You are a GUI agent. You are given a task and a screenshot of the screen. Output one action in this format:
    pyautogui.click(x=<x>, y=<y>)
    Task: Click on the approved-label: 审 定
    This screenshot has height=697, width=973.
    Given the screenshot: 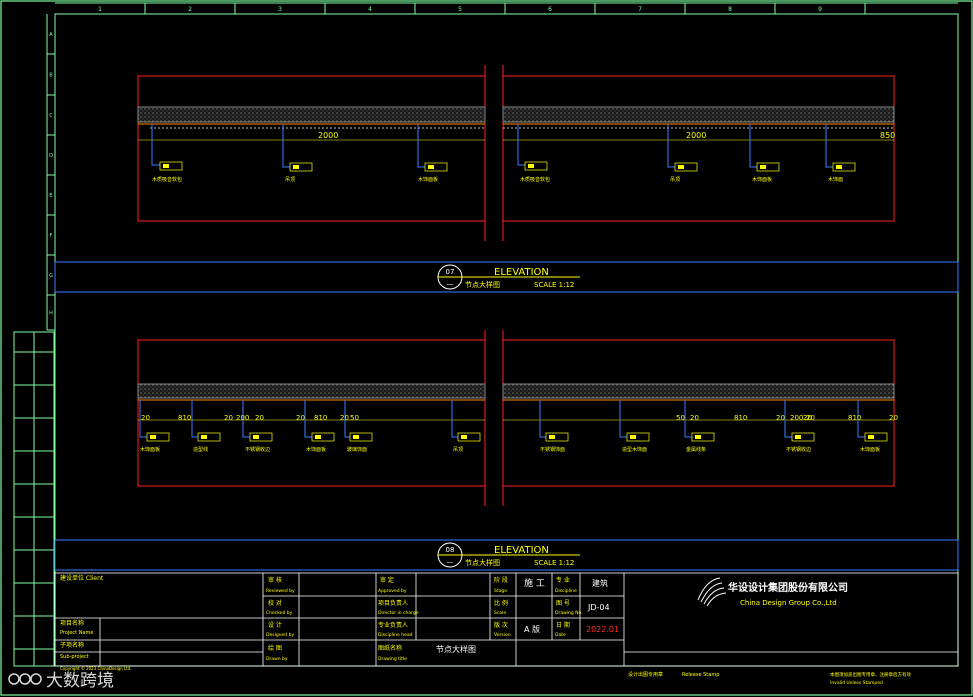 What is the action you would take?
    pyautogui.click(x=387, y=580)
    